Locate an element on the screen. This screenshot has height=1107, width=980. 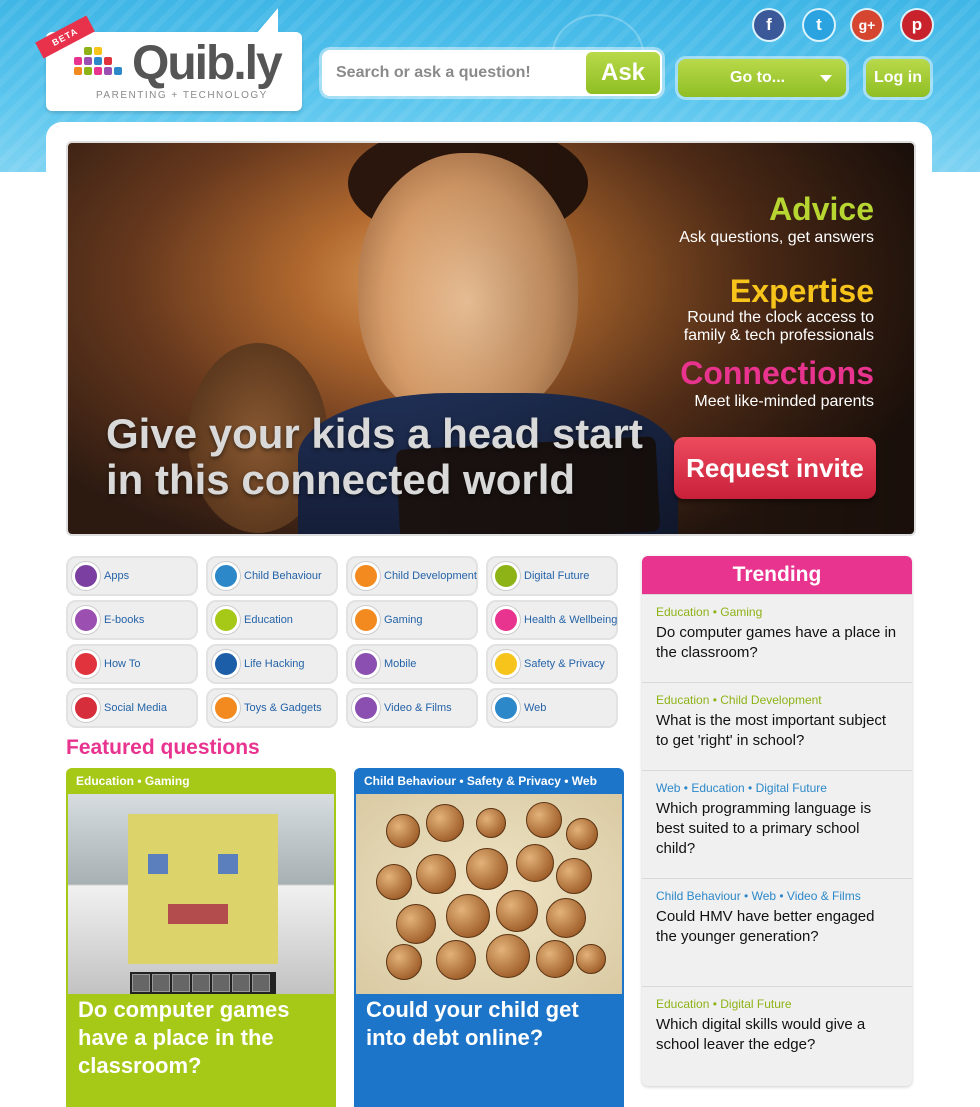
category-digital-future: Digital Future is located at coordinates (552, 576).